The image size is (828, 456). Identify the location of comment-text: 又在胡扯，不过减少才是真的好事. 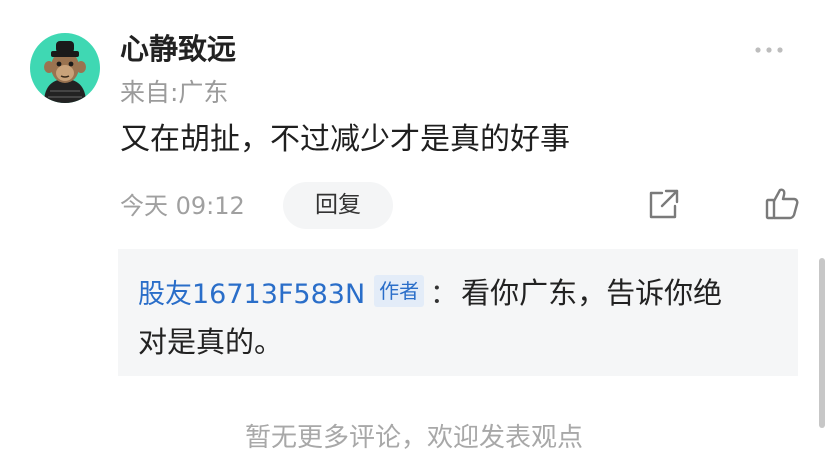
(345, 139).